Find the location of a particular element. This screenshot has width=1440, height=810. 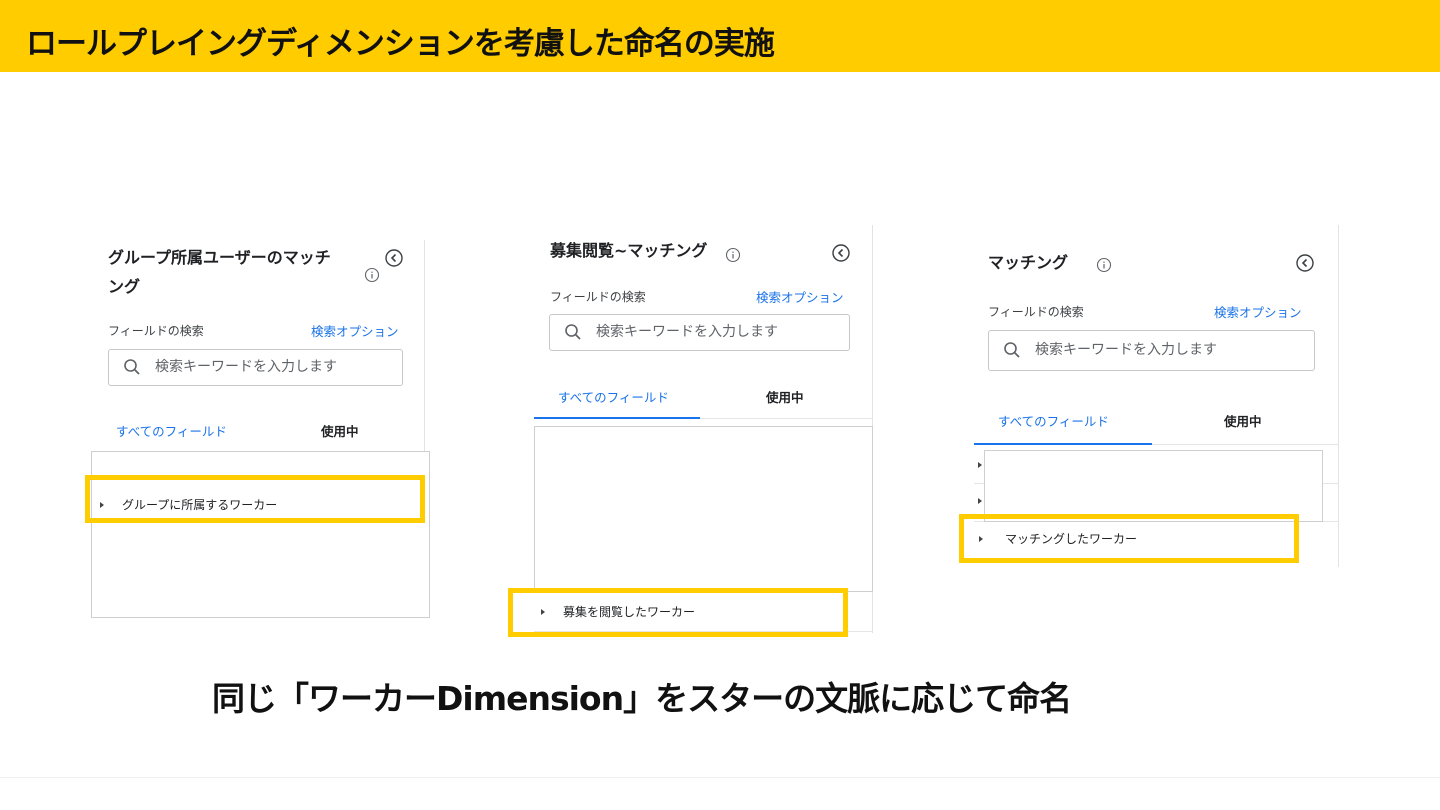

panel-title: 募集閲覧~マッチング is located at coordinates (629, 250).